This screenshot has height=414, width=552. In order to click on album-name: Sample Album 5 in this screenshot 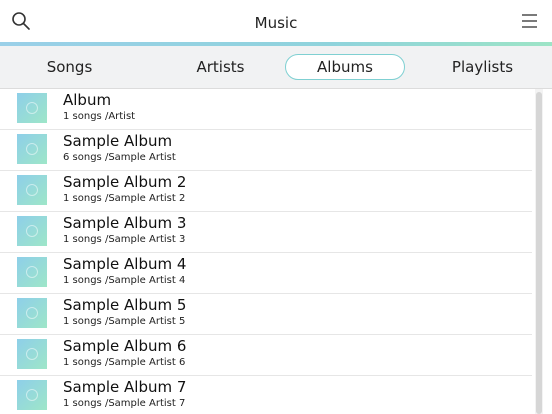, I will do `click(125, 305)`.